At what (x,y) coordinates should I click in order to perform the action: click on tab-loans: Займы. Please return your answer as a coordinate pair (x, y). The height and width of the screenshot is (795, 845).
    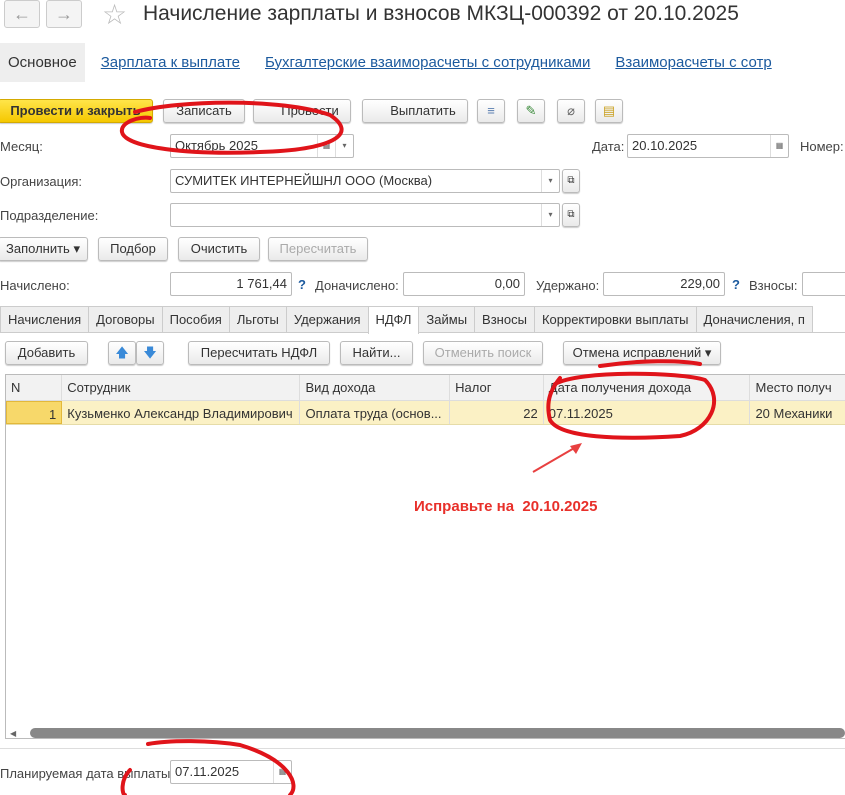
    Looking at the image, I should click on (447, 319).